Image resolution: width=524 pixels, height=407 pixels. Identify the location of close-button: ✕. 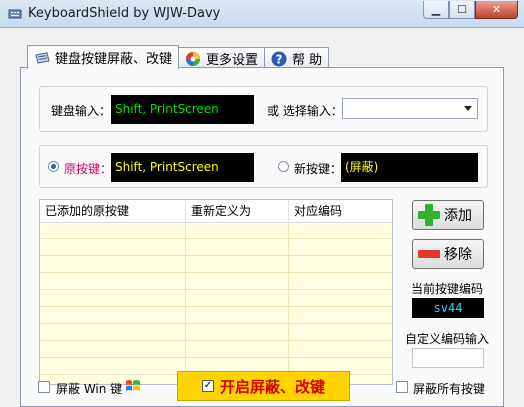
(496, 10).